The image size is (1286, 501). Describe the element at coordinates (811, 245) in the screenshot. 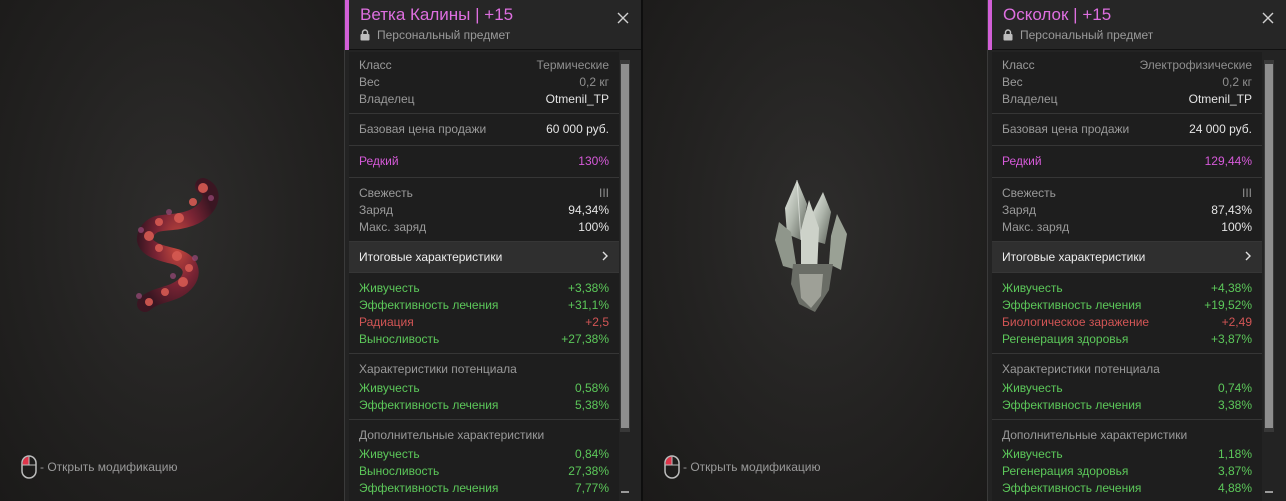

I see `shard-artifact-image` at that location.